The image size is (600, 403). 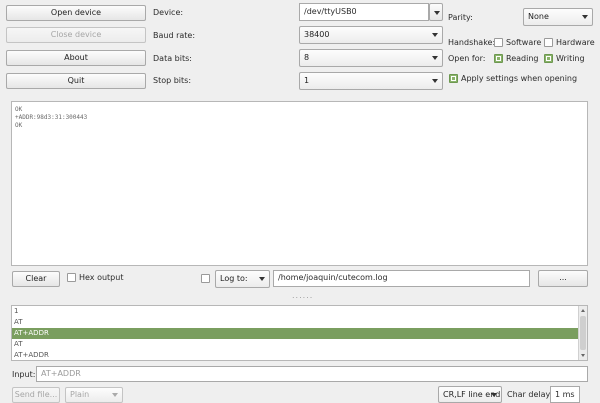 What do you see at coordinates (94, 395) in the screenshot?
I see `send-format-select: Plain` at bounding box center [94, 395].